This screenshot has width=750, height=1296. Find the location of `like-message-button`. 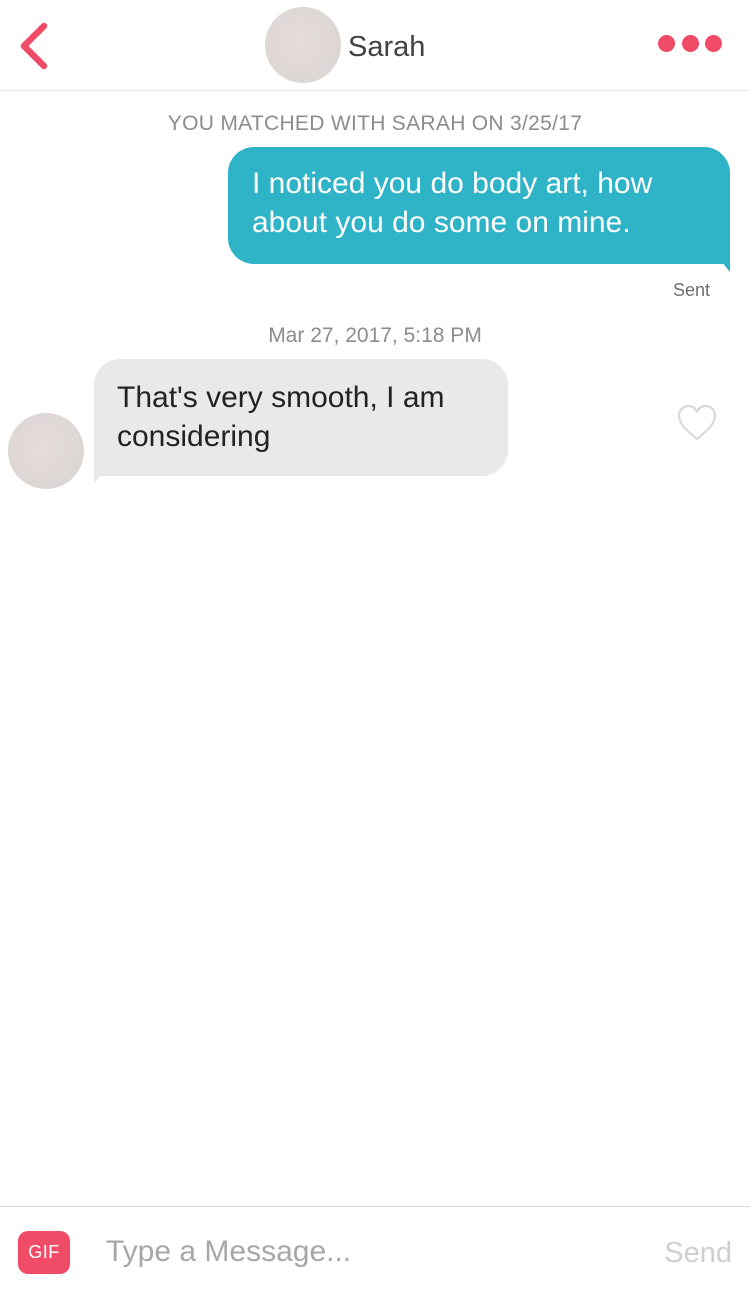

like-message-button is located at coordinates (697, 423).